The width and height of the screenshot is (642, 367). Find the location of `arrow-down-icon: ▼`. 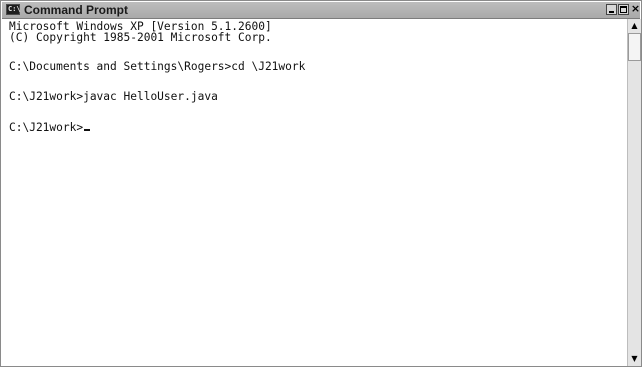

arrow-down-icon: ▼ is located at coordinates (634, 358).